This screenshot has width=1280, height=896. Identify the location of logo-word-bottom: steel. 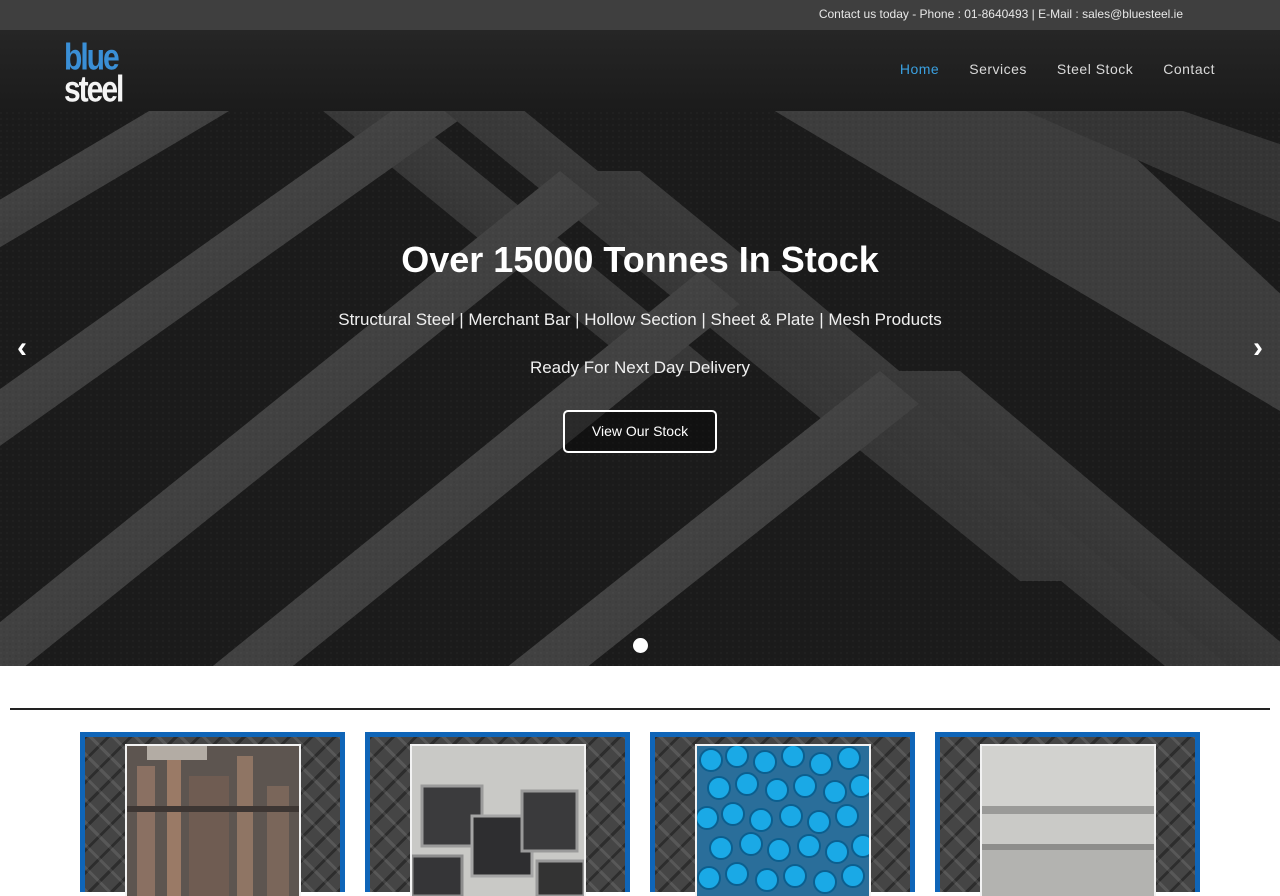
(94, 90).